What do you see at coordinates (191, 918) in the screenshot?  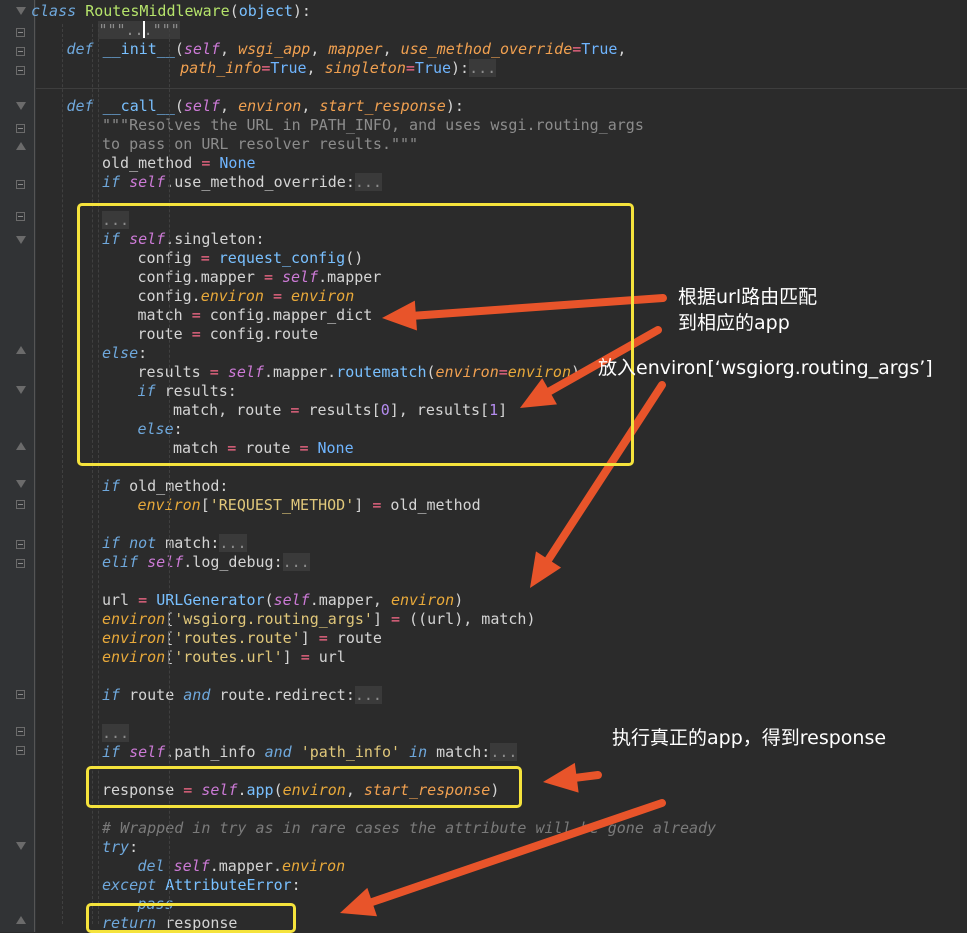 I see `return-highlight-box` at bounding box center [191, 918].